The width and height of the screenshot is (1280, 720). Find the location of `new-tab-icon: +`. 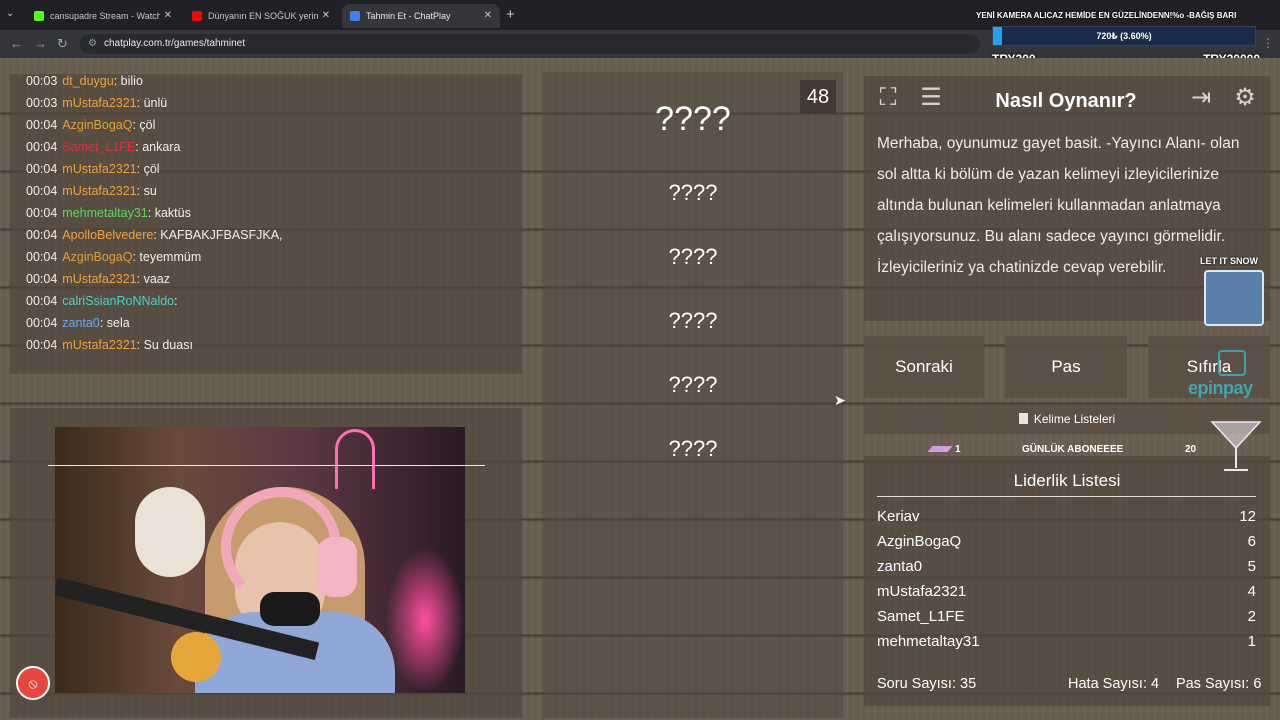

new-tab-icon: + is located at coordinates (510, 14).